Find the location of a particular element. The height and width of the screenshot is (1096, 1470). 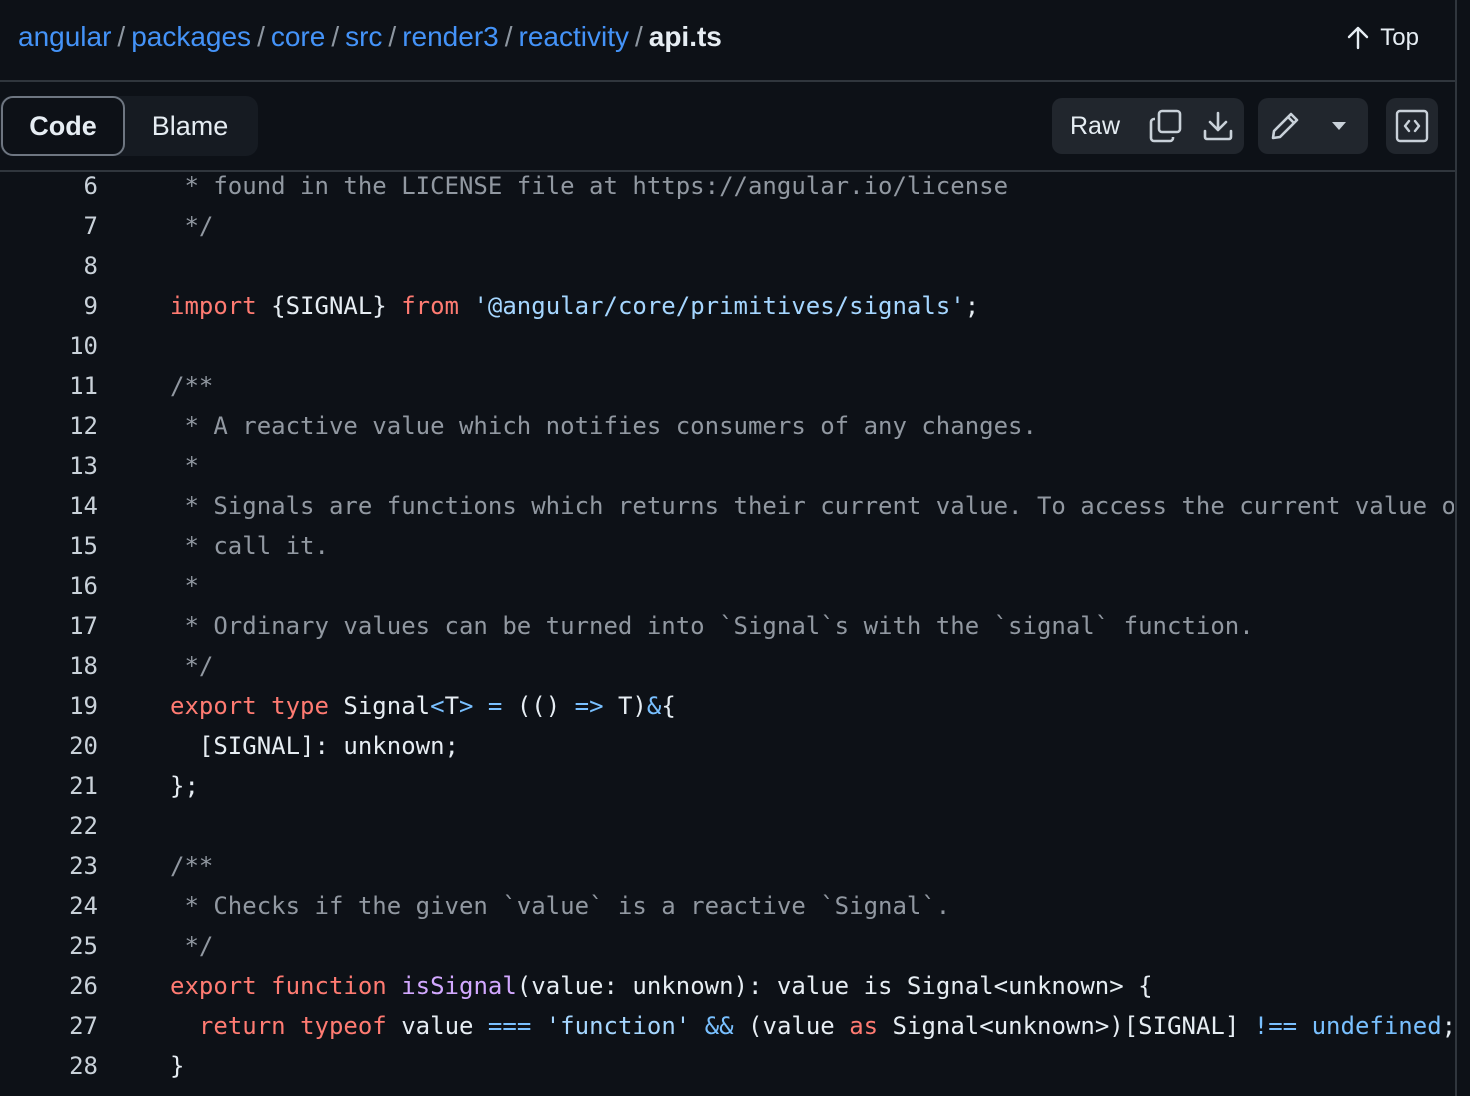

code-token: } is located at coordinates (177, 1066).